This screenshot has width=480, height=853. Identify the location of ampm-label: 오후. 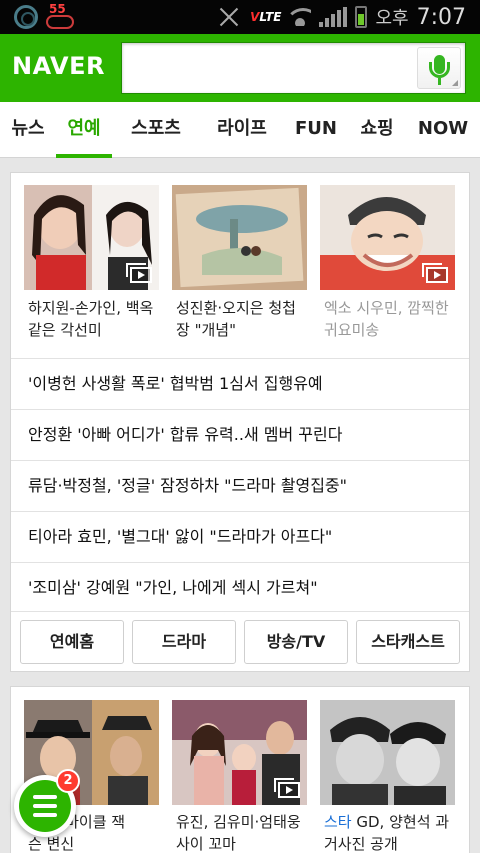
(392, 18).